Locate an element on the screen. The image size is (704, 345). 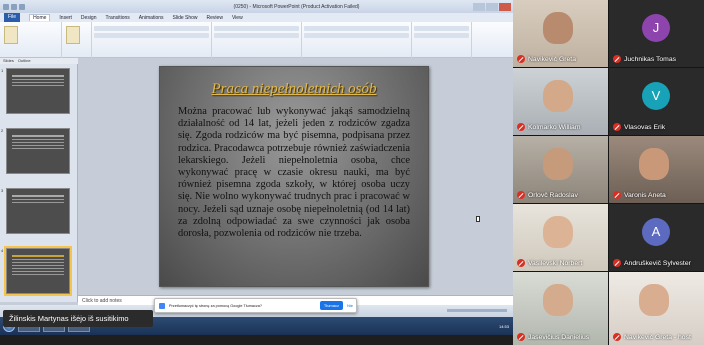
participant-name: Jasevičius Danielius is located at coordinates (559, 337).